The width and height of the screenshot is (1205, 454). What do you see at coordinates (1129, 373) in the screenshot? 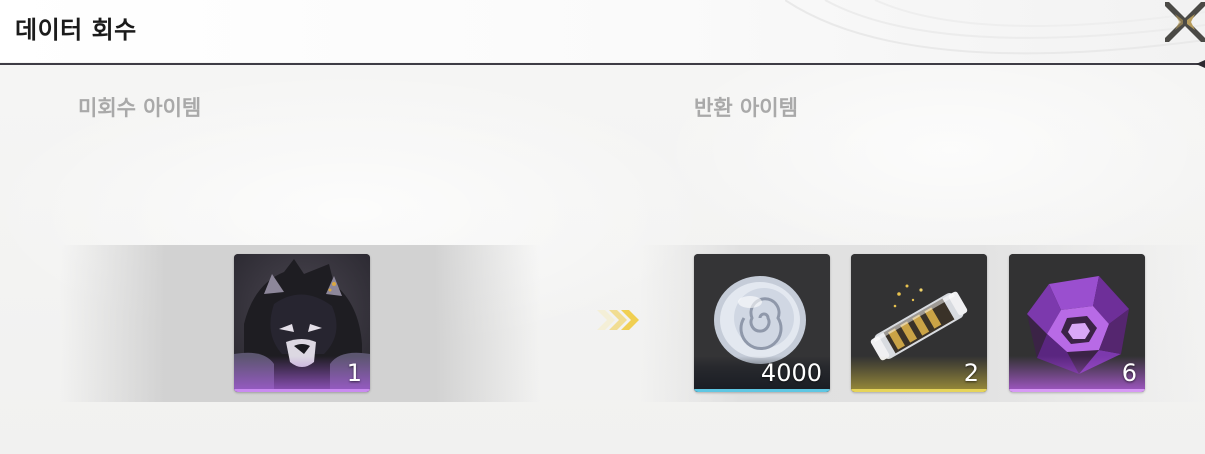
I see `item-quantity: 6` at bounding box center [1129, 373].